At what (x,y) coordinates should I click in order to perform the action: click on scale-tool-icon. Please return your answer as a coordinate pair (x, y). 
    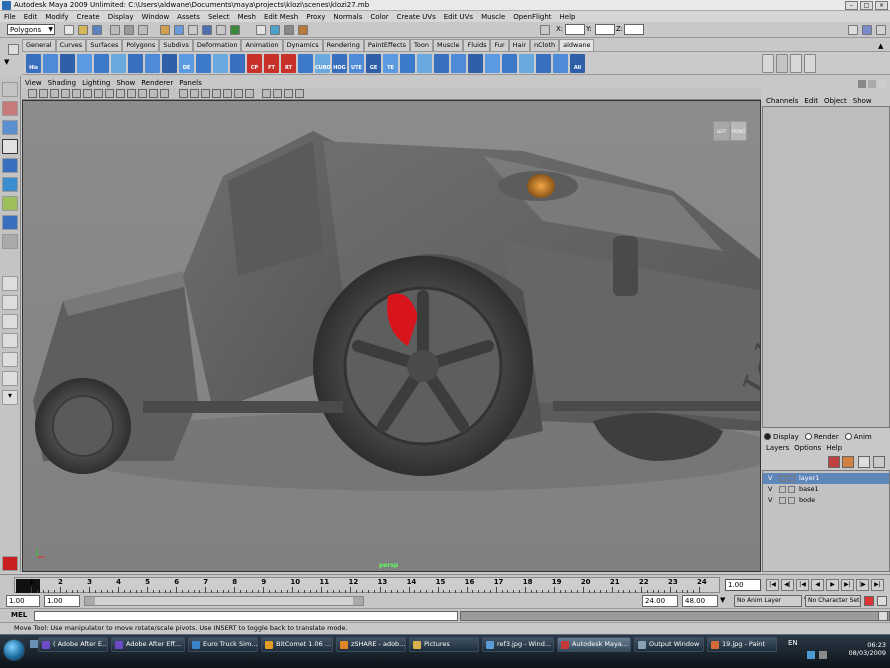
    Looking at the image, I should click on (10, 184).